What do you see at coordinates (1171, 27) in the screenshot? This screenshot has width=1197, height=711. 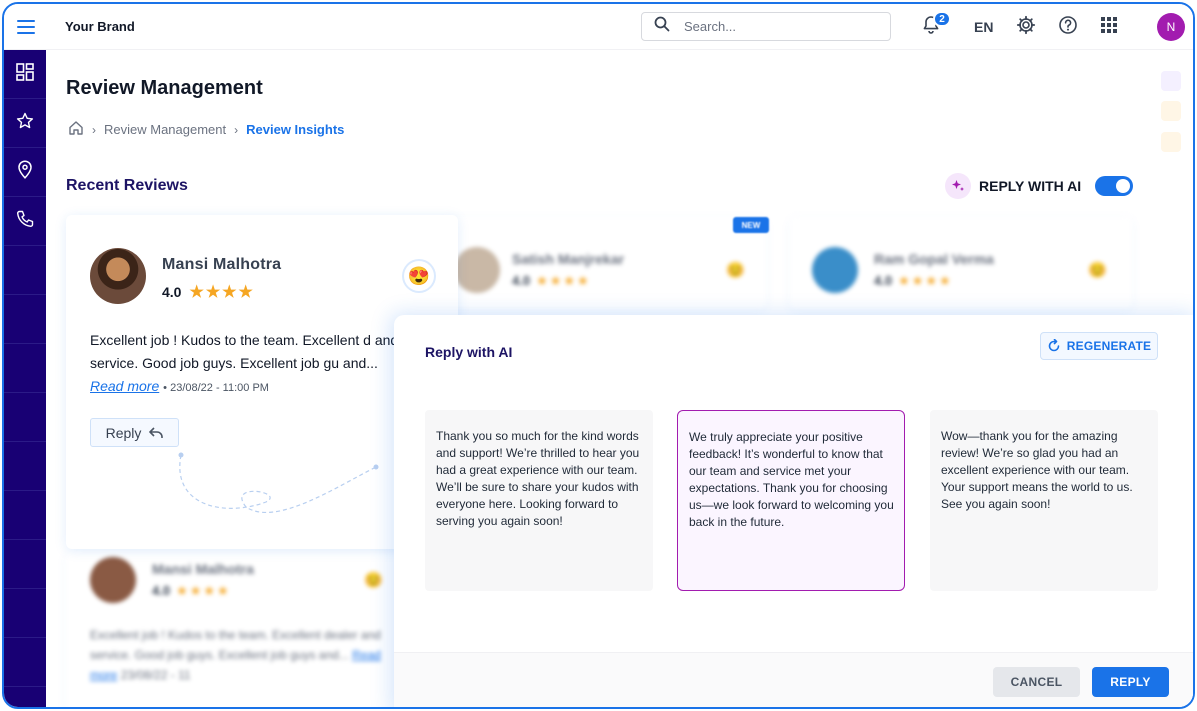 I see `user-avatar: N` at bounding box center [1171, 27].